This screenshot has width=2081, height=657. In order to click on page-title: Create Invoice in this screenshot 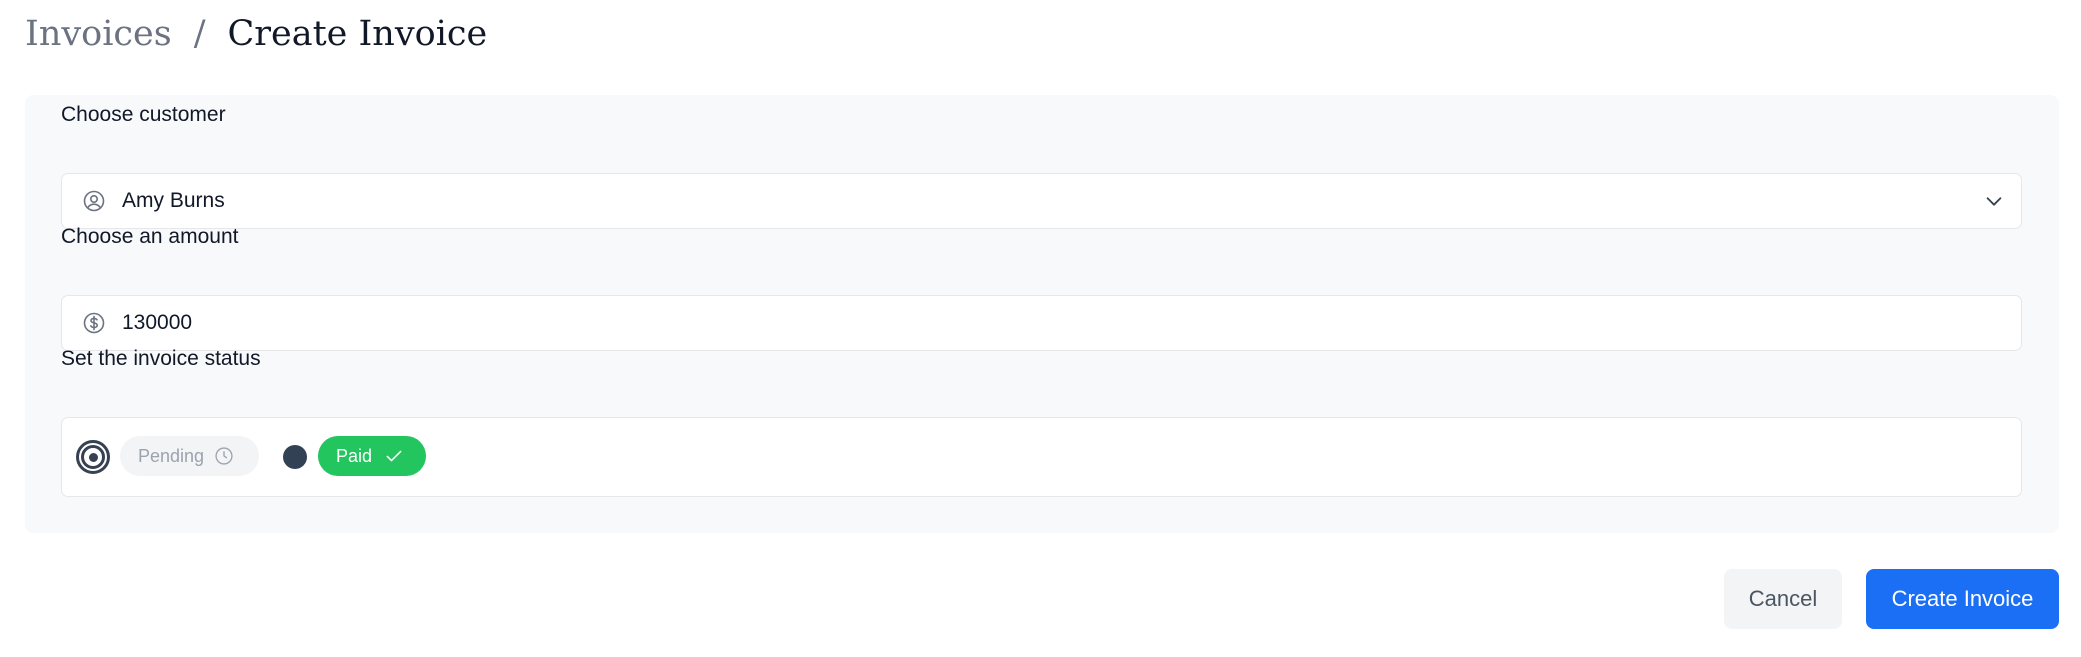, I will do `click(357, 34)`.